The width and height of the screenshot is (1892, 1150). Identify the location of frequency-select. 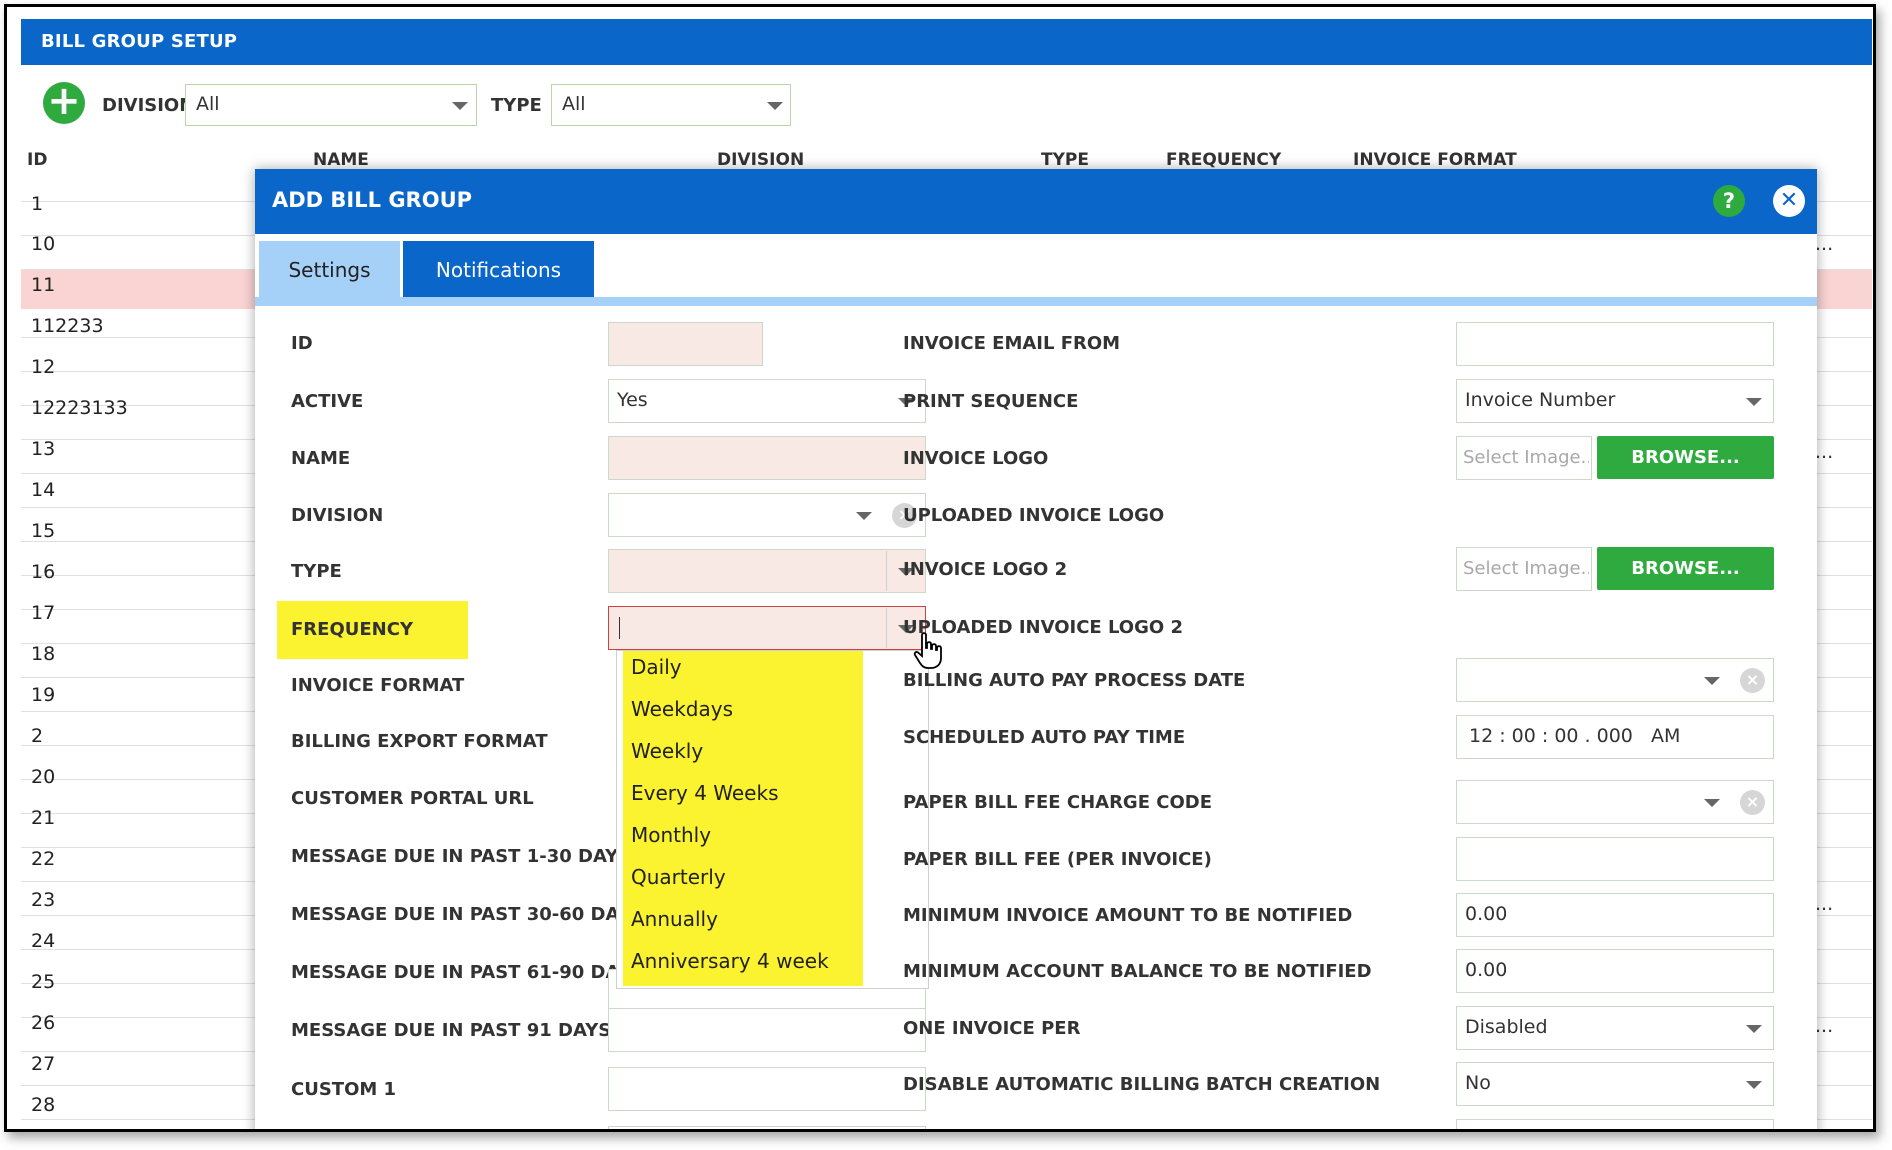
(767, 628).